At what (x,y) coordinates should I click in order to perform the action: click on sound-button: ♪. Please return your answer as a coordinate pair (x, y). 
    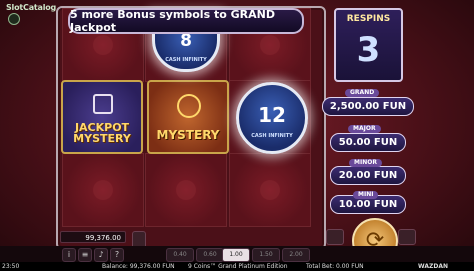
    Looking at the image, I should click on (101, 255).